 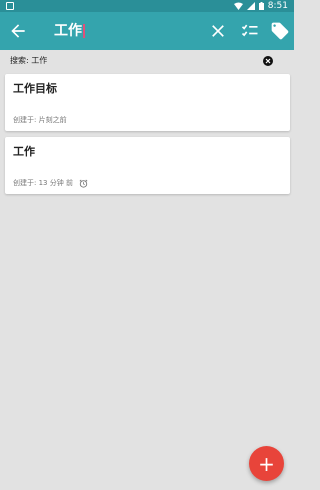 I want to click on circle-x-icon, so click(x=268, y=61).